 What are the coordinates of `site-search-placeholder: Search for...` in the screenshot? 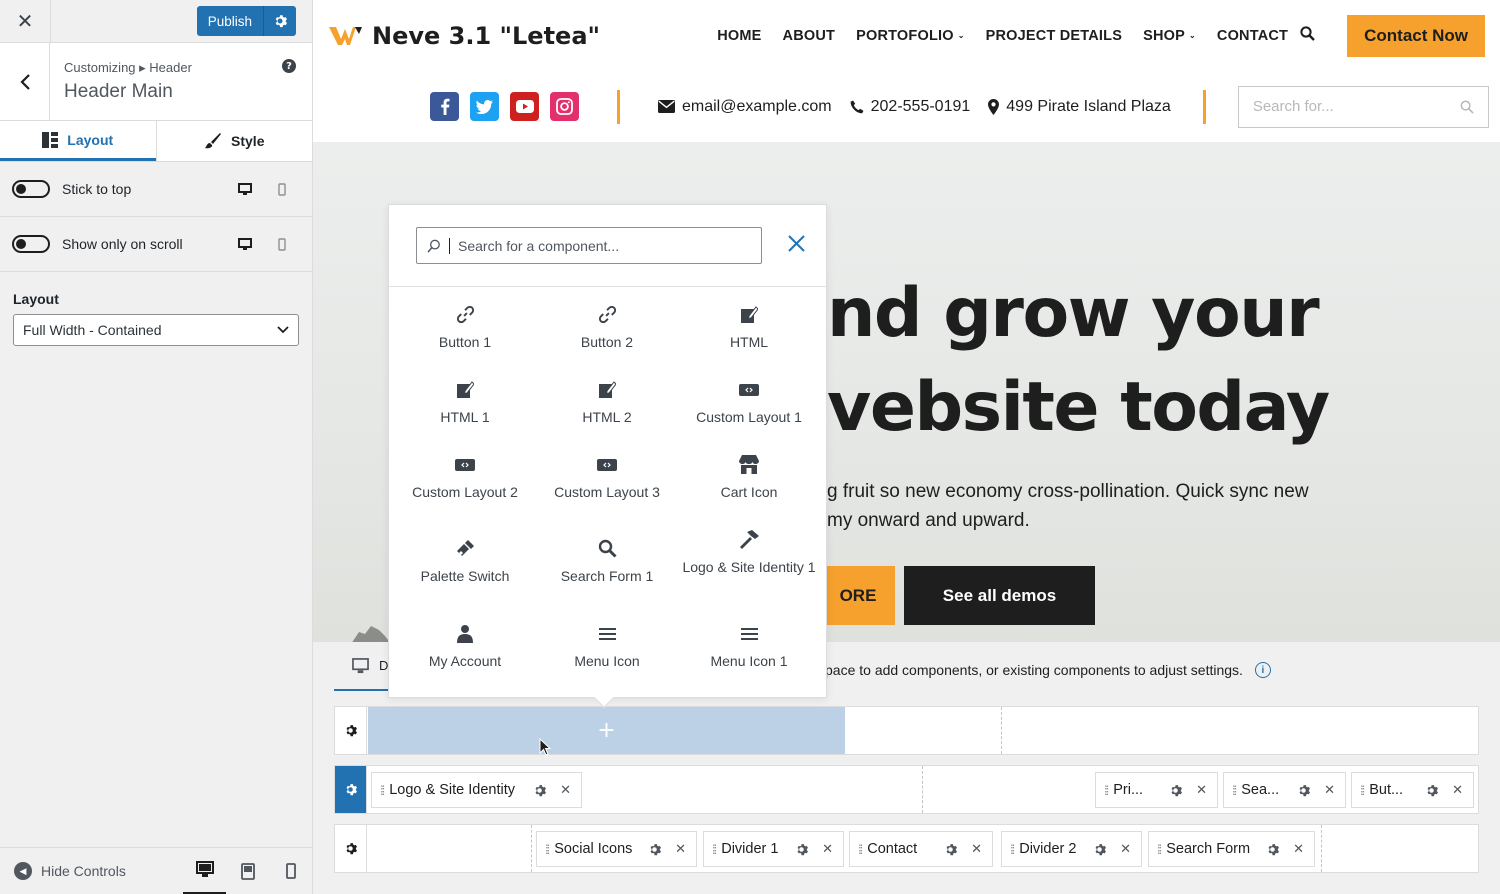 It's located at (1293, 106).